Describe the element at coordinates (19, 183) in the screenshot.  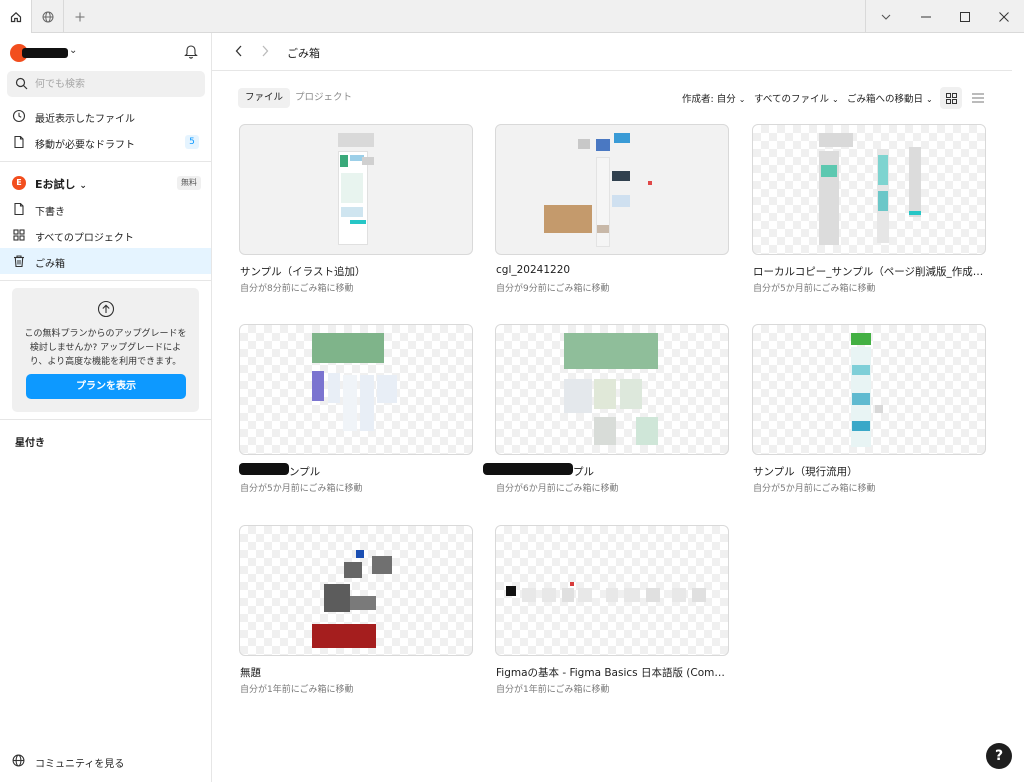
I see `team-avatar: E` at that location.